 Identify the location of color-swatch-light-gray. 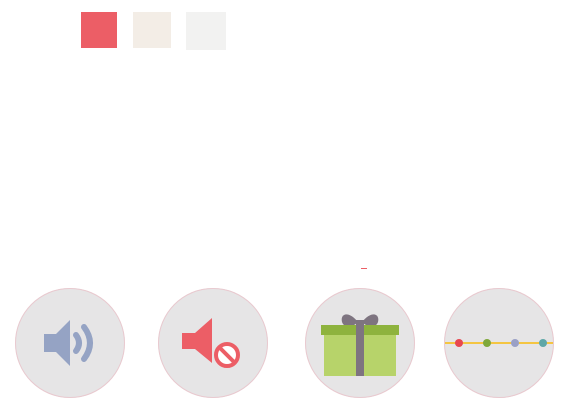
(206, 31).